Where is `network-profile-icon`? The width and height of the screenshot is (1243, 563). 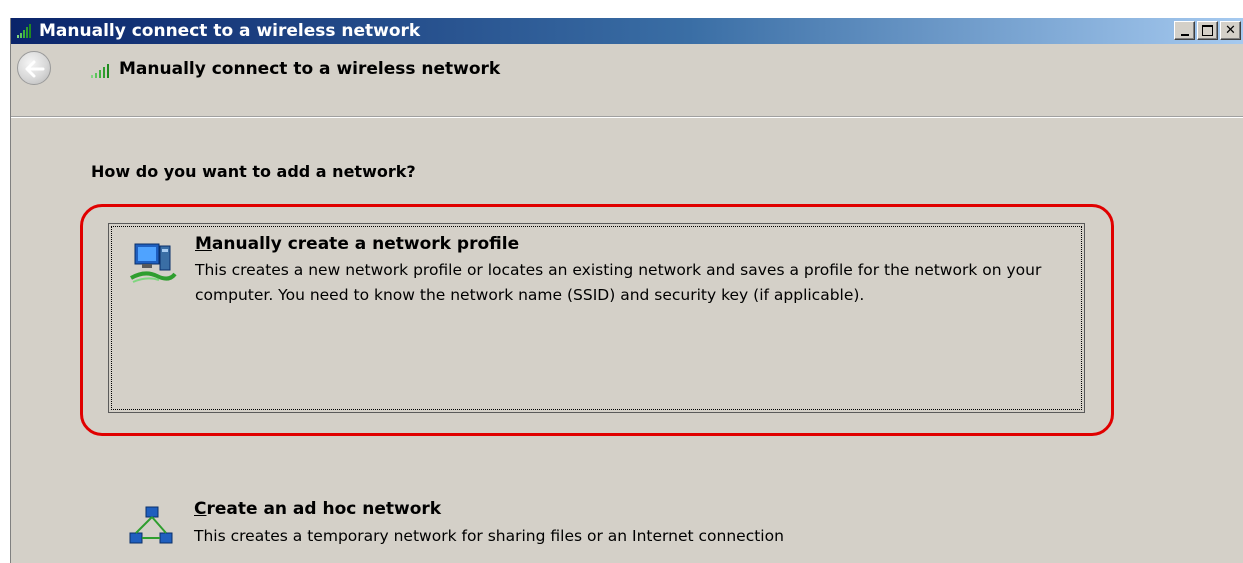 network-profile-icon is located at coordinates (153, 263).